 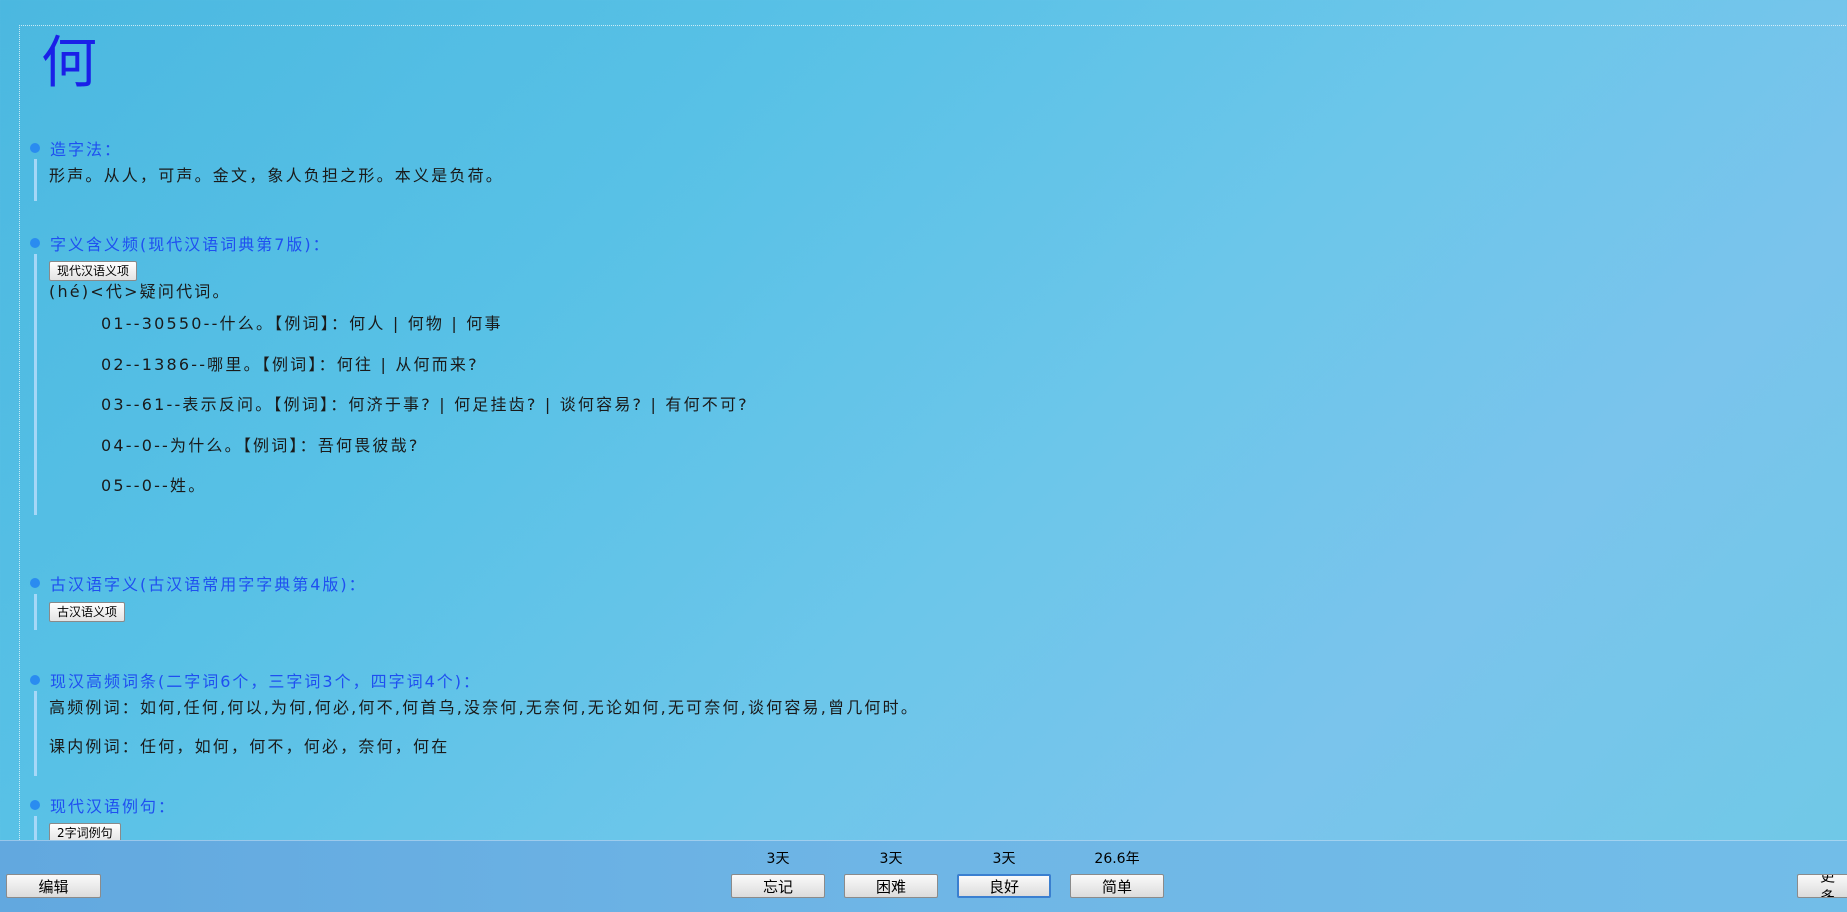 What do you see at coordinates (266, 681) in the screenshot?
I see `section-title-high-frequency: 现汉高频词条(二字词6个，三字词3个，四字词4个)：` at bounding box center [266, 681].